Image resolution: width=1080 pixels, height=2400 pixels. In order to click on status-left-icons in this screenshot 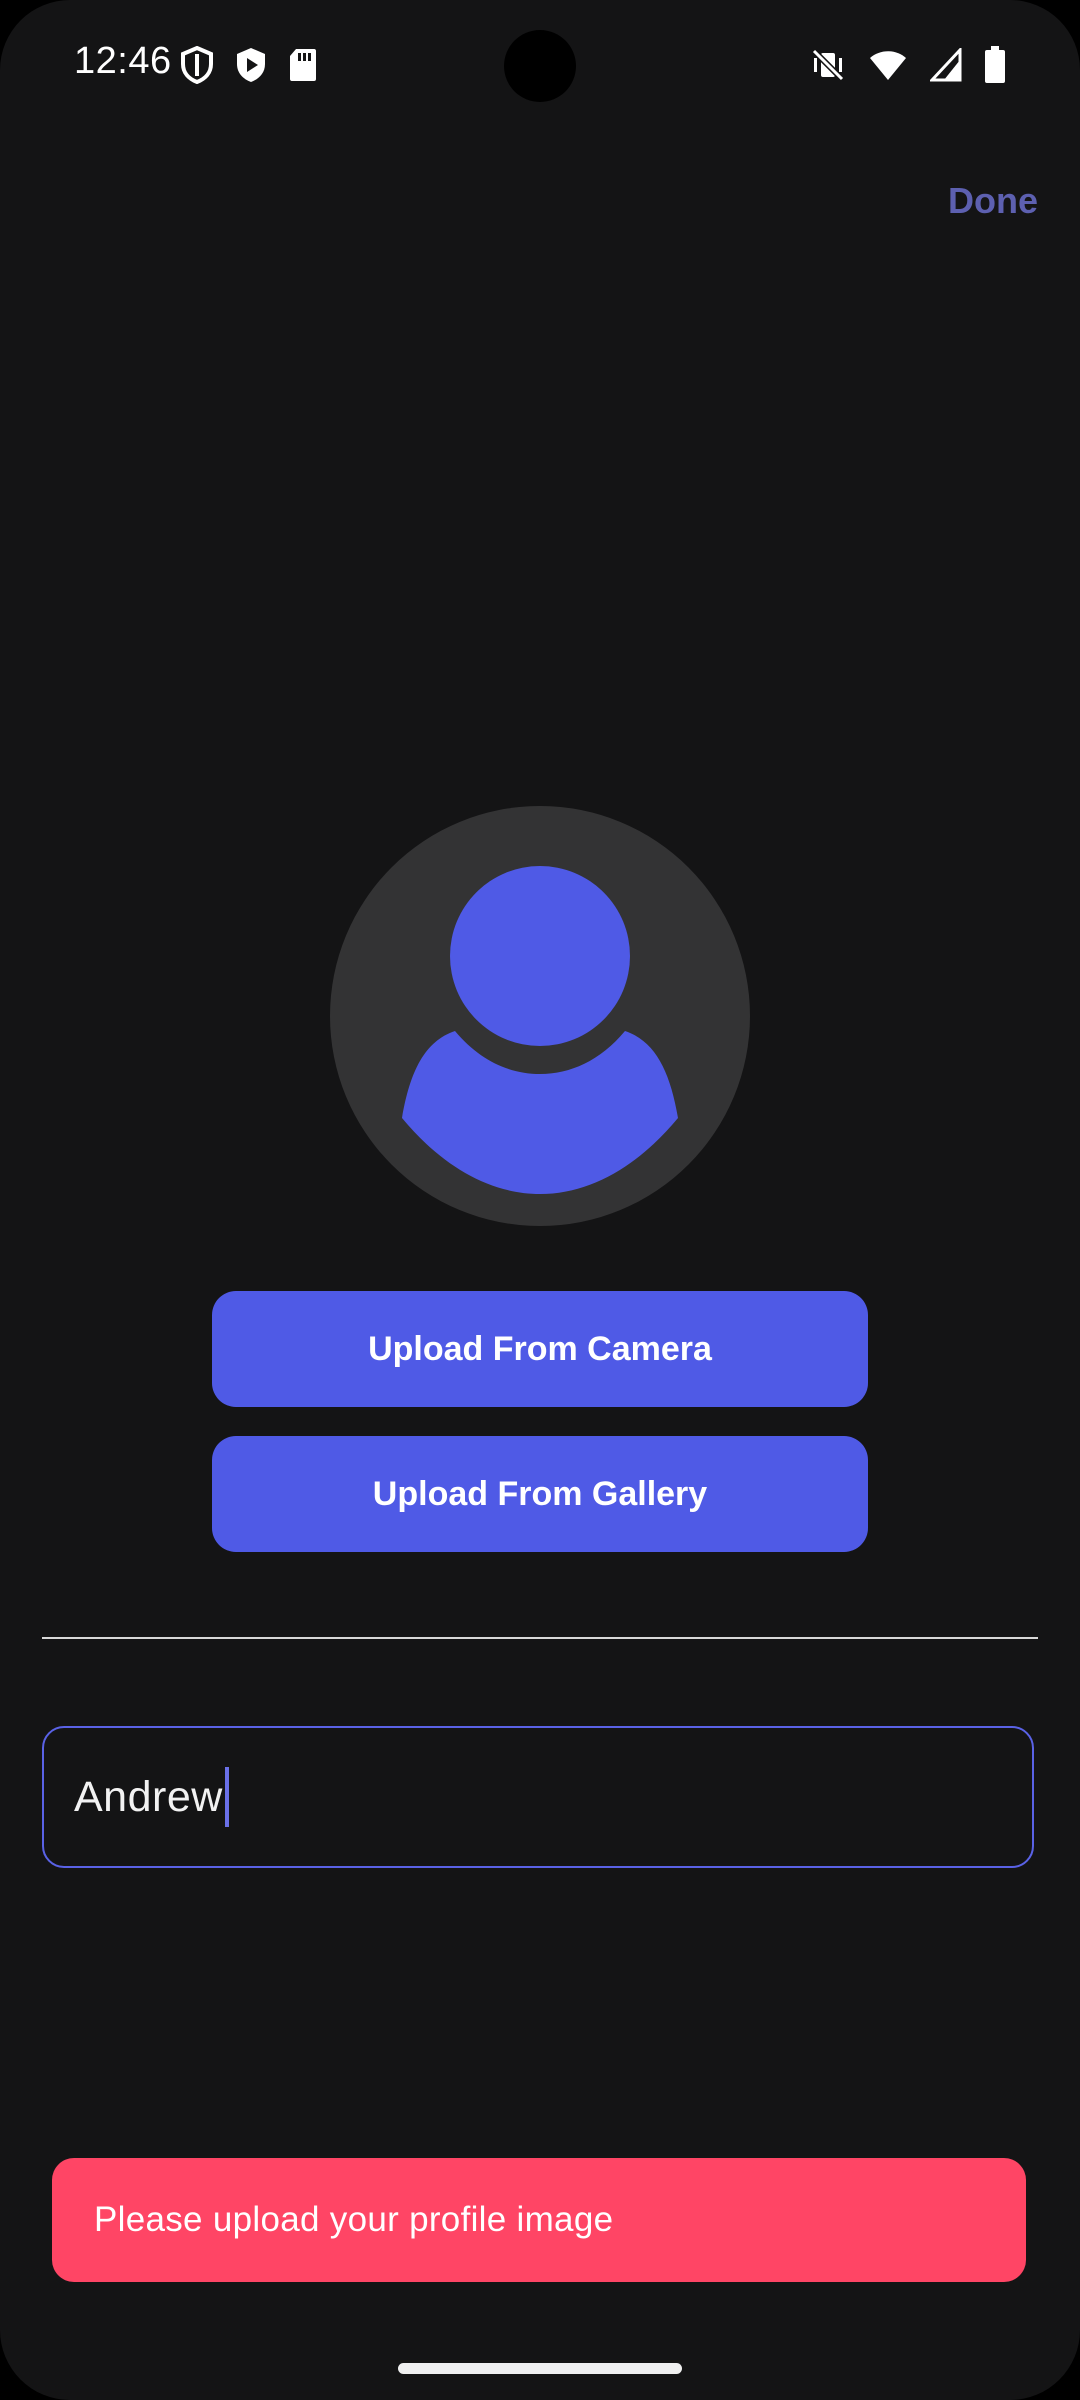, I will do `click(249, 65)`.